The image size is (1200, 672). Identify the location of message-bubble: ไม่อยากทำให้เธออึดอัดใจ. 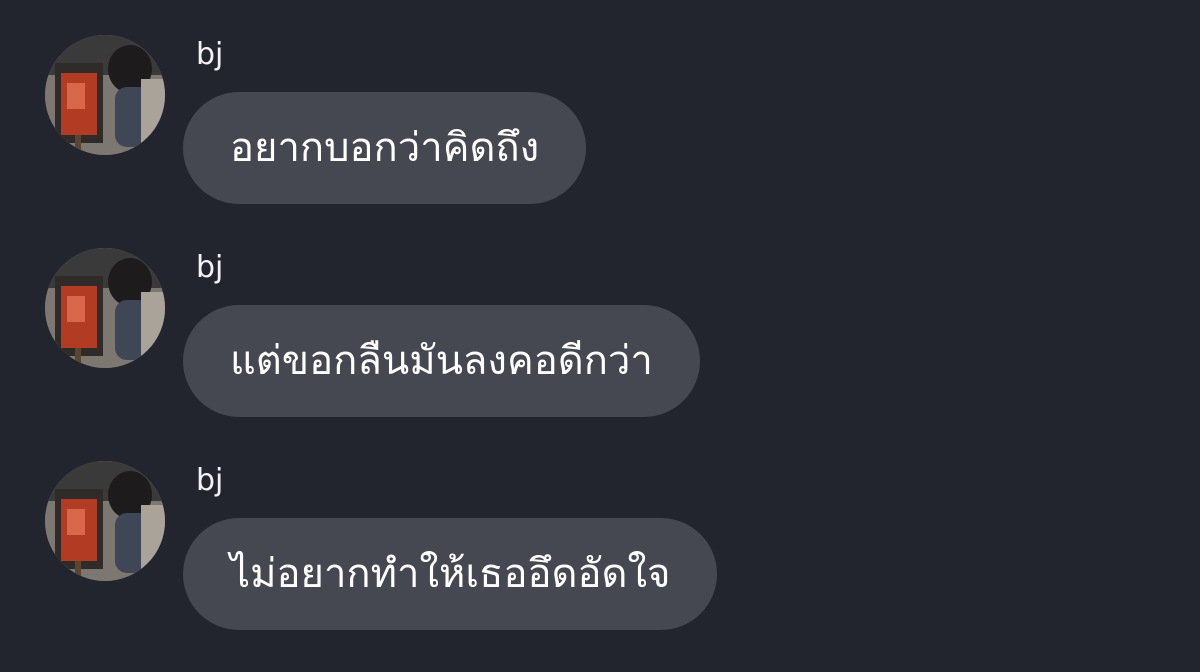
(450, 574).